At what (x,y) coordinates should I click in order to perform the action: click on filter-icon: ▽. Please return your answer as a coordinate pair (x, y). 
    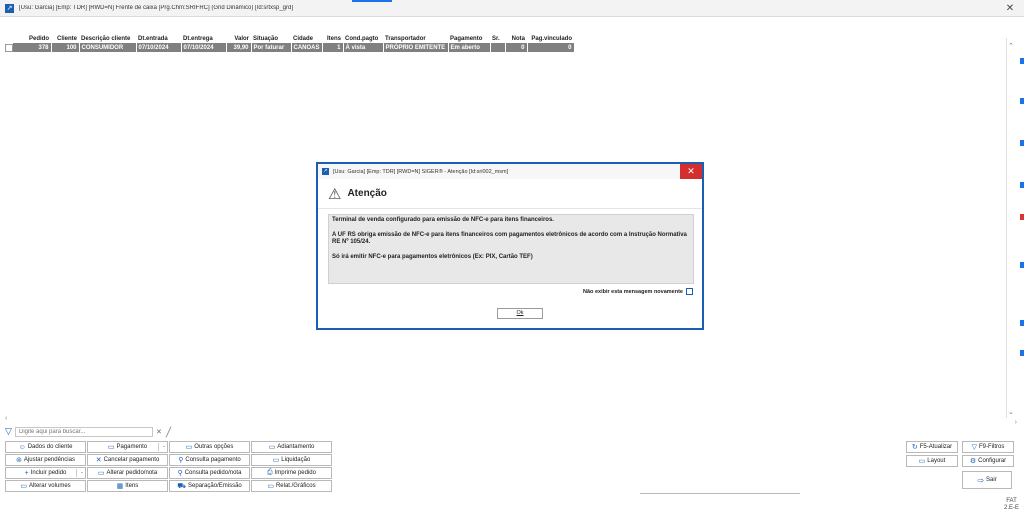
    Looking at the image, I should click on (10, 431).